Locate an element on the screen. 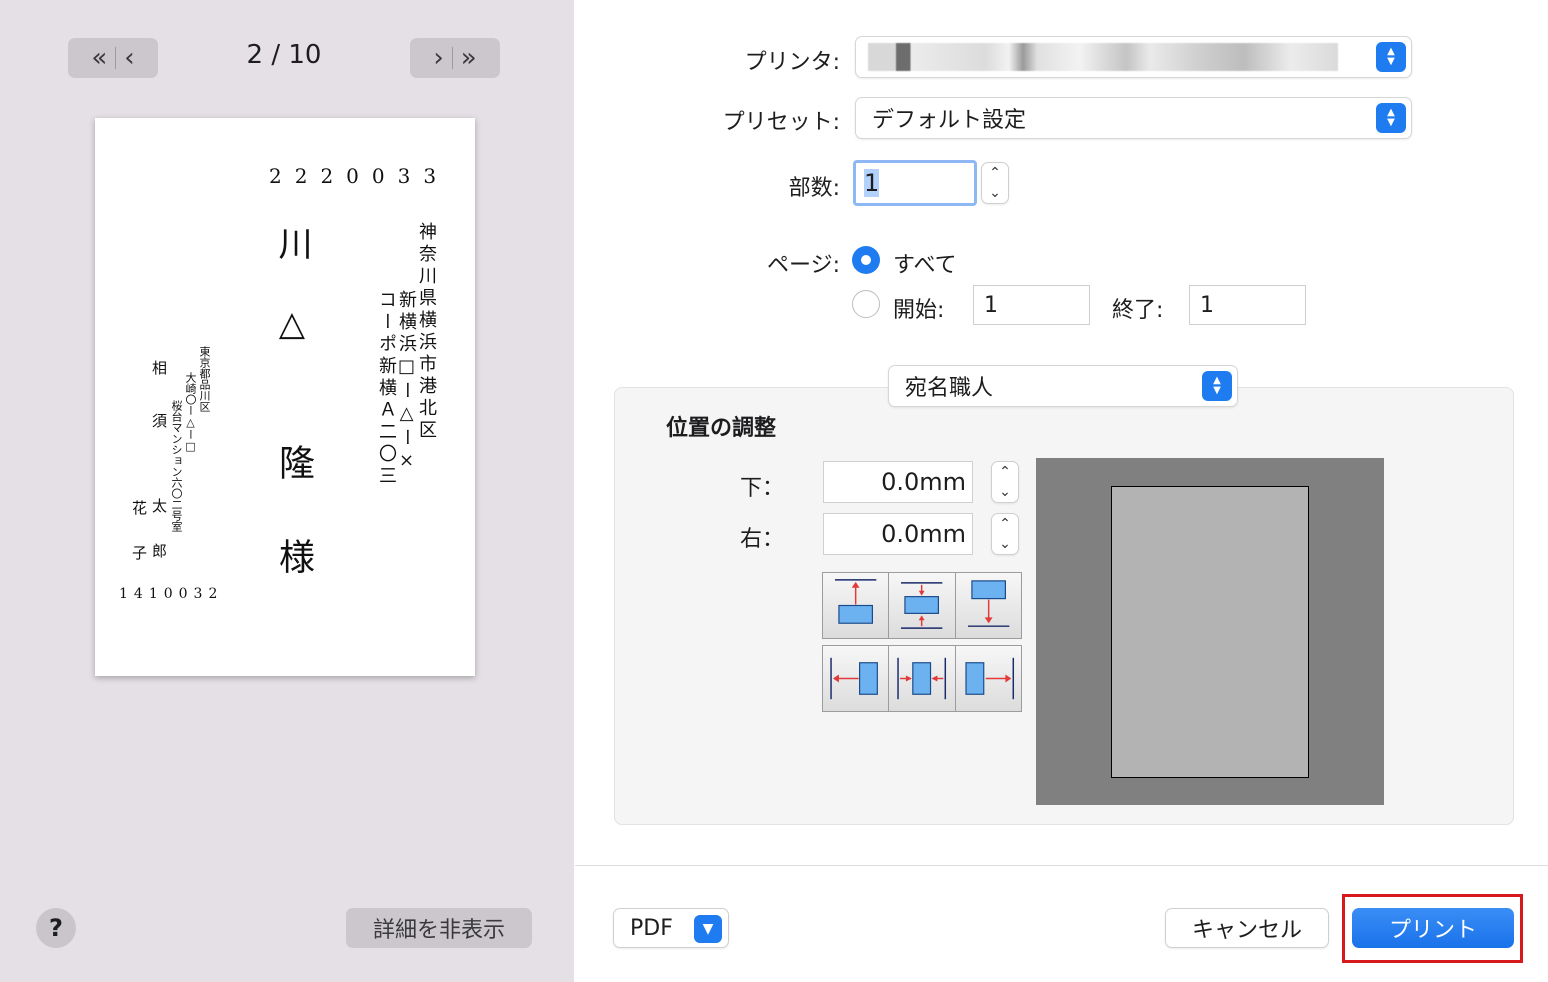  recipient-honorific: 様 is located at coordinates (293, 556).